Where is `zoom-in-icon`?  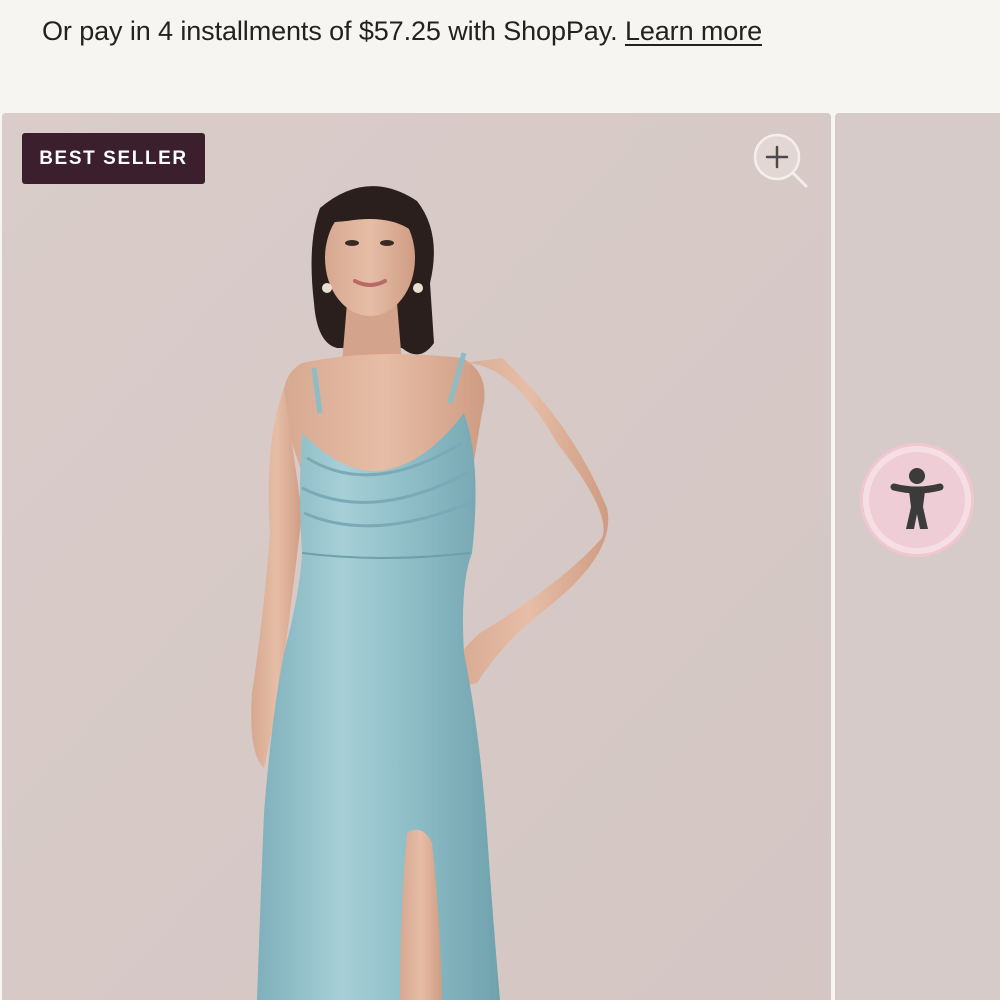 zoom-in-icon is located at coordinates (780, 160).